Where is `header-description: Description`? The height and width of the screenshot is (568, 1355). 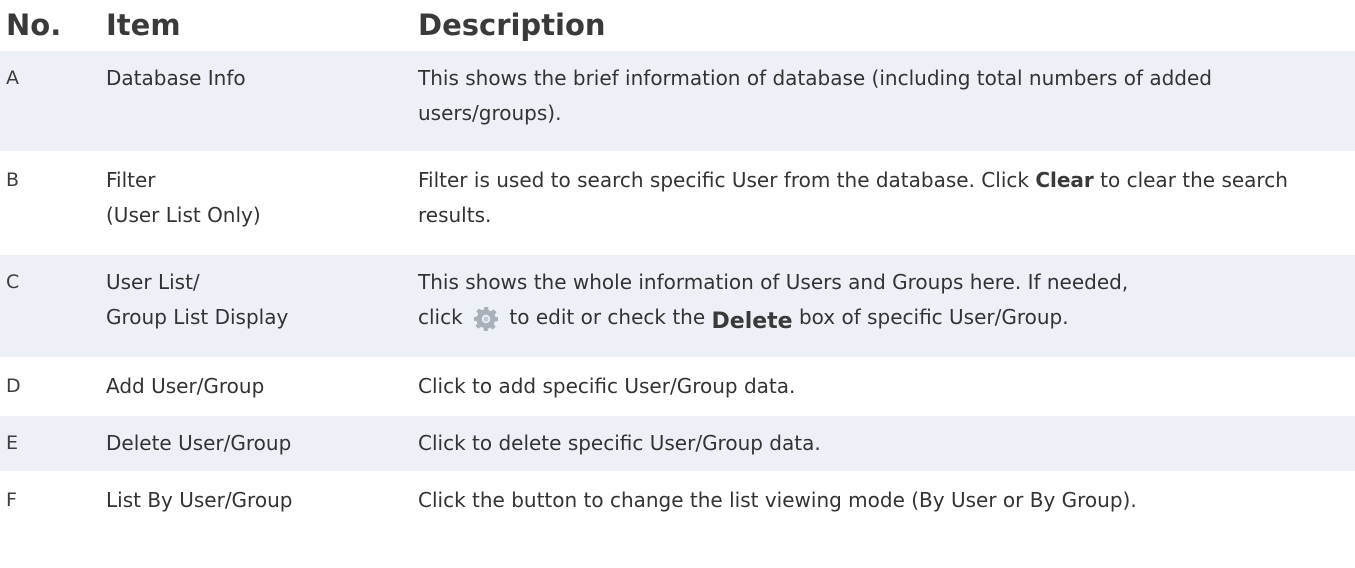 header-description: Description is located at coordinates (883, 25).